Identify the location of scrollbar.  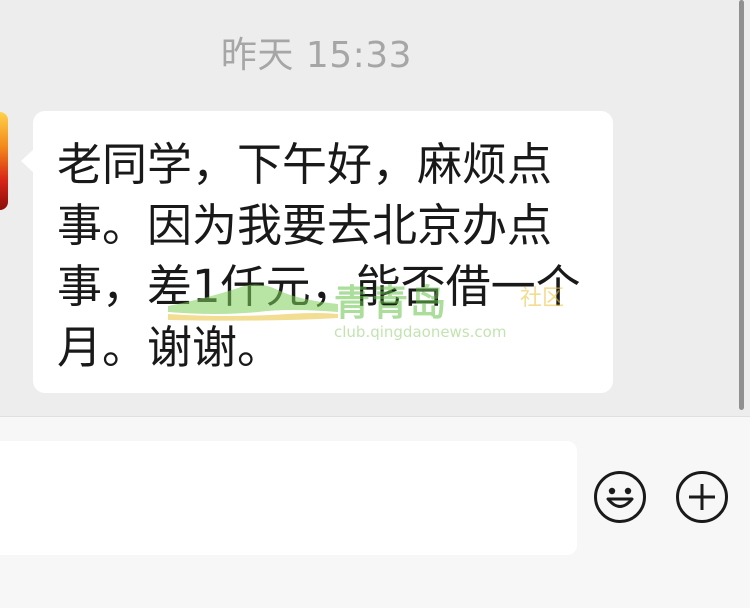
(741, 205).